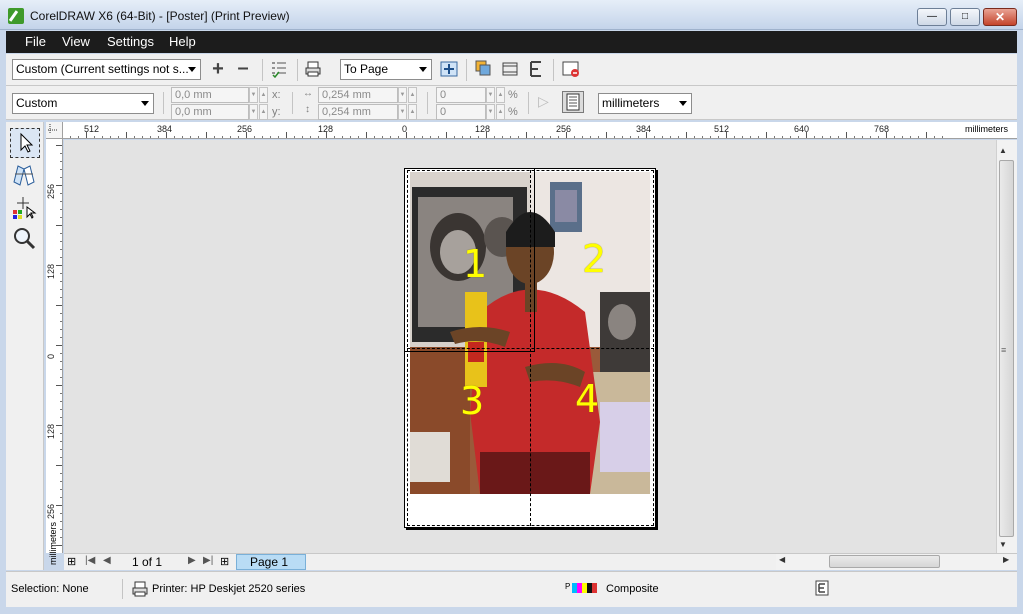 The height and width of the screenshot is (614, 1023). I want to click on previous-page-icon: ◀, so click(107, 560).